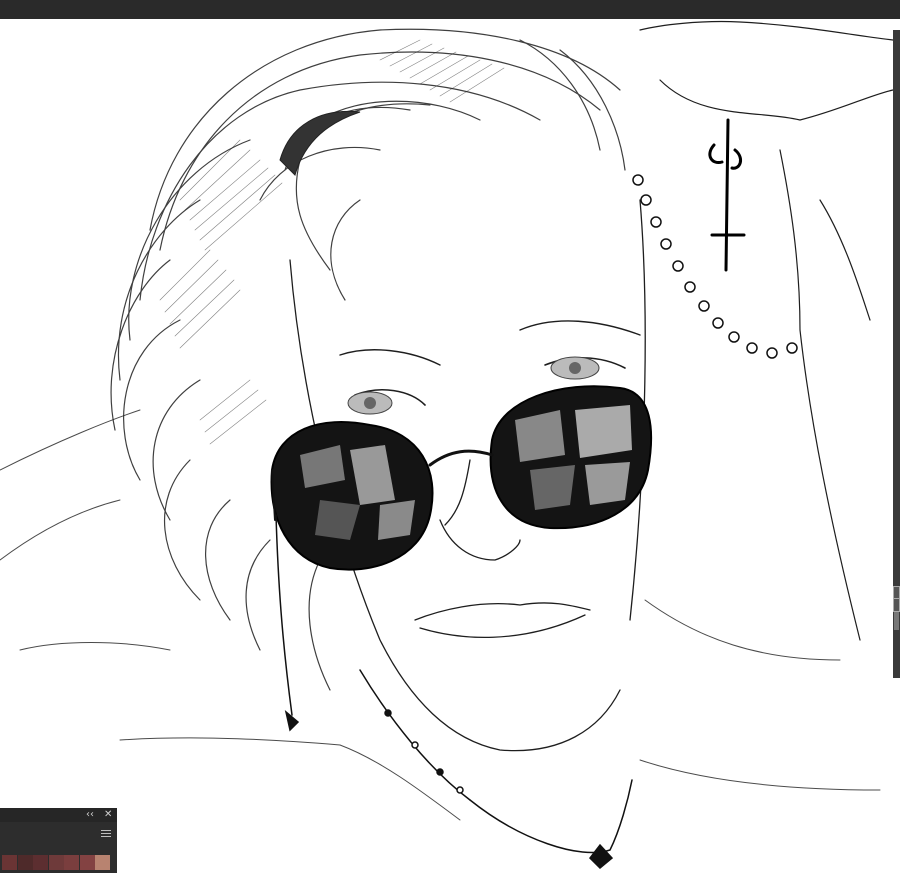  What do you see at coordinates (320, 143) in the screenshot?
I see `dark-hair-lock` at bounding box center [320, 143].